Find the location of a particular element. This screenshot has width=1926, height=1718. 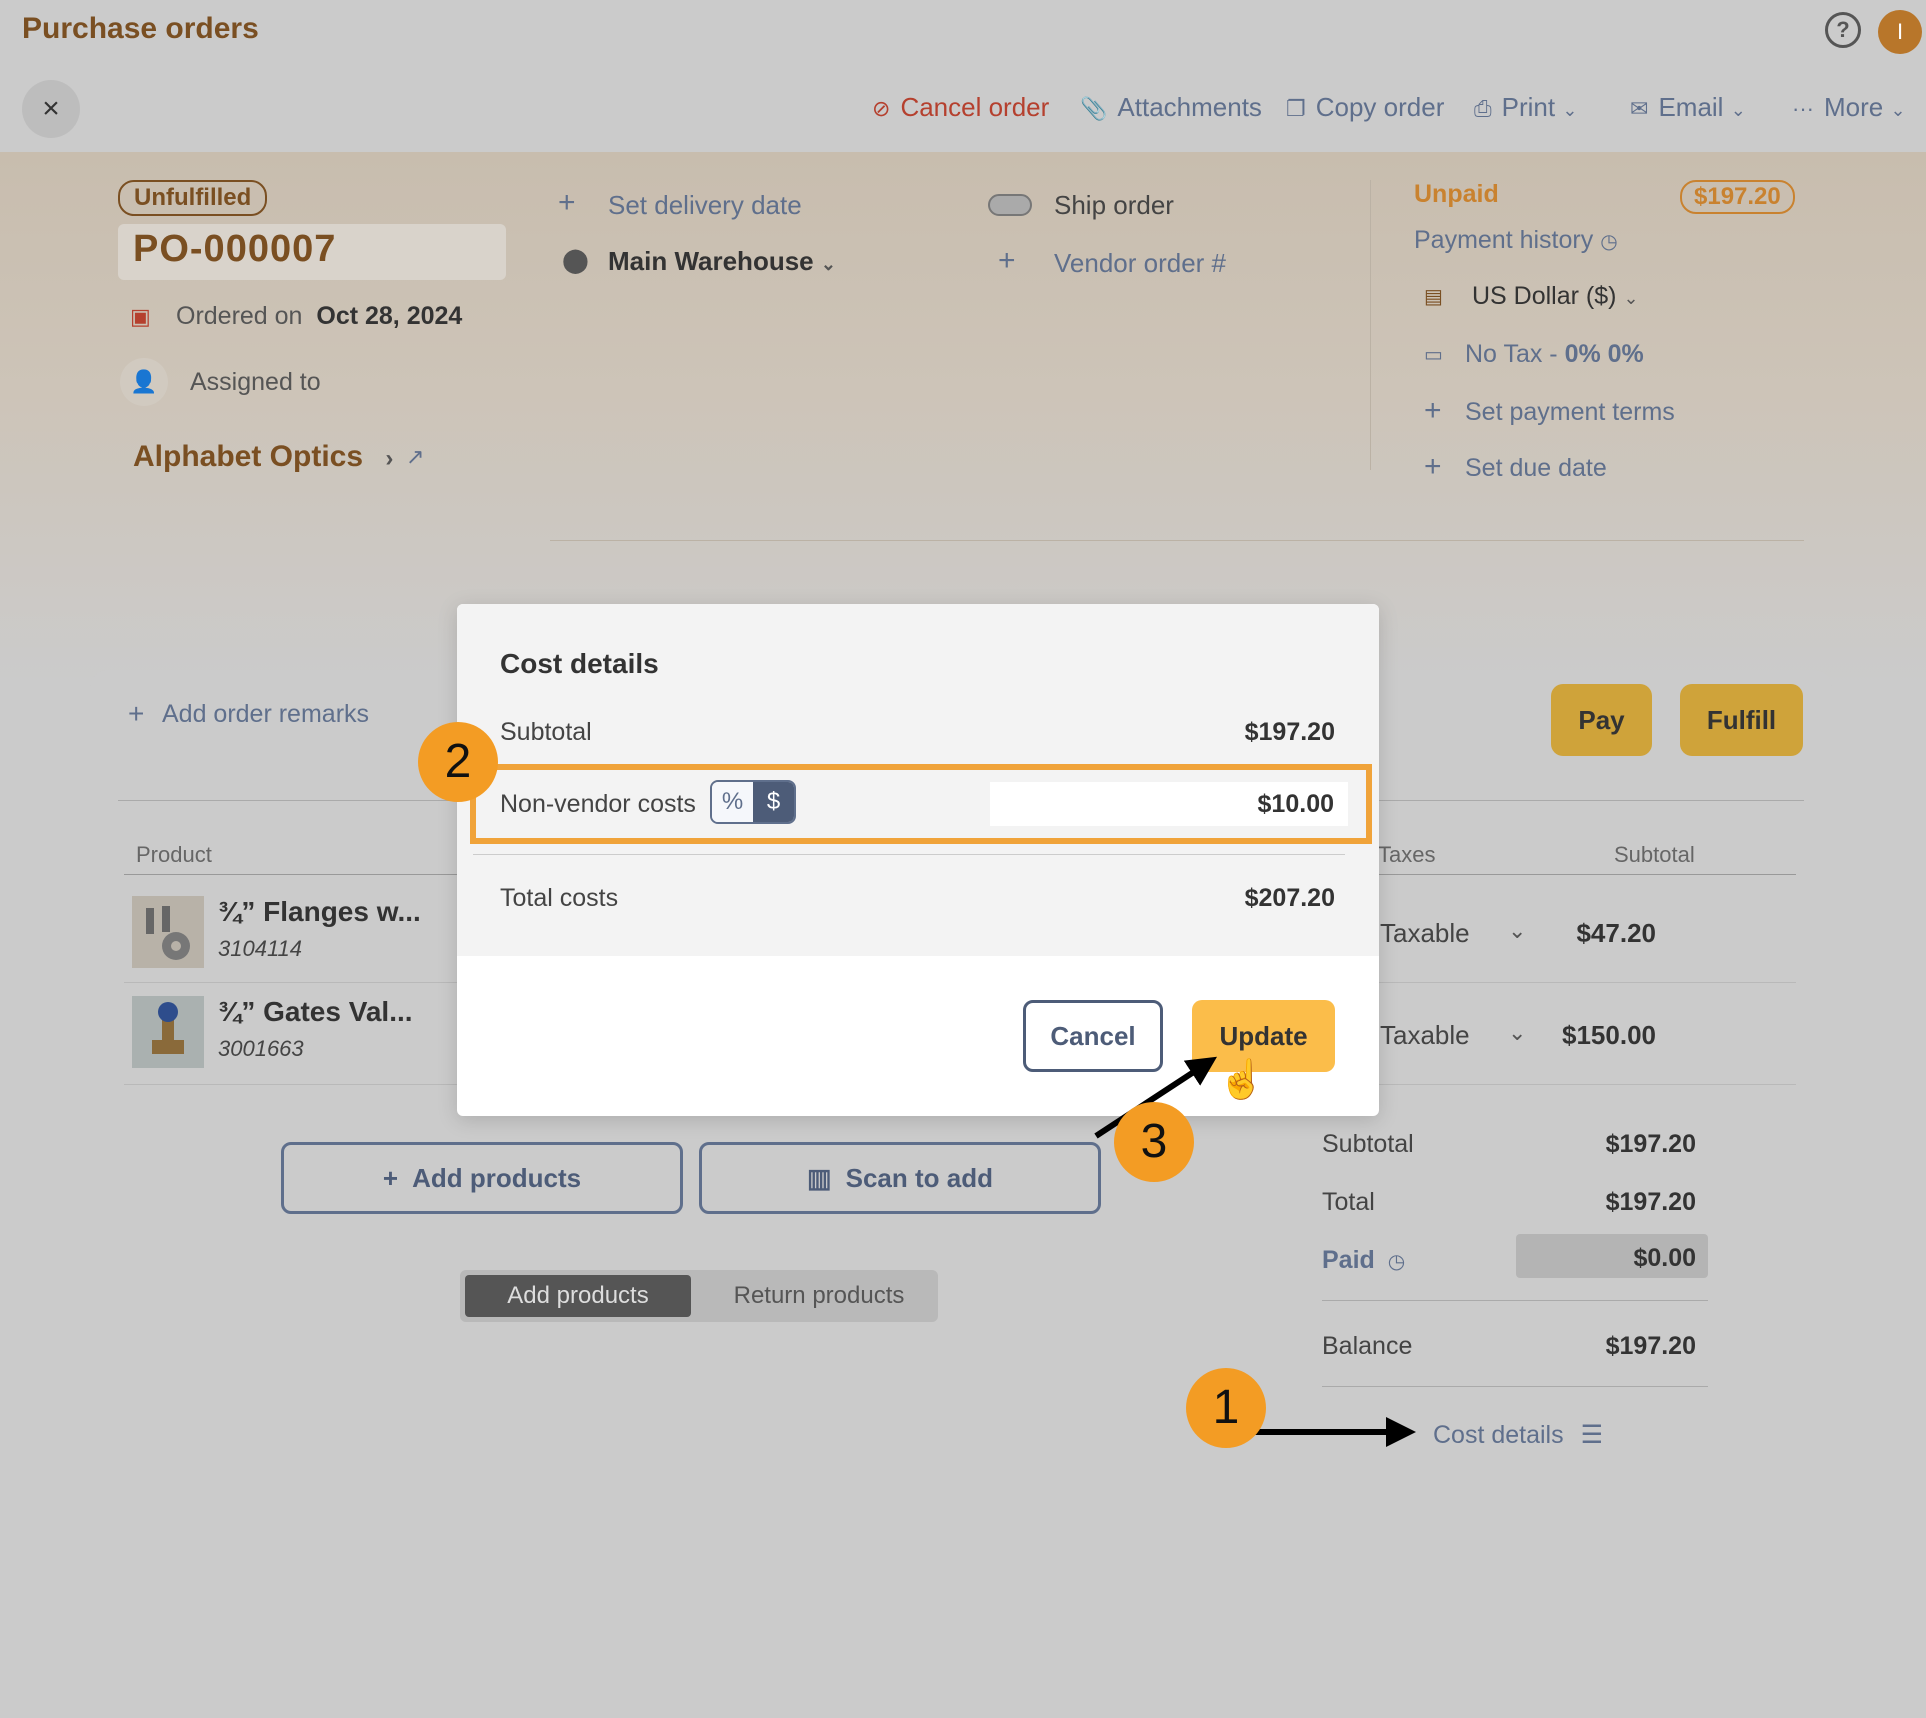

step-badge-2: 2 is located at coordinates (458, 762).